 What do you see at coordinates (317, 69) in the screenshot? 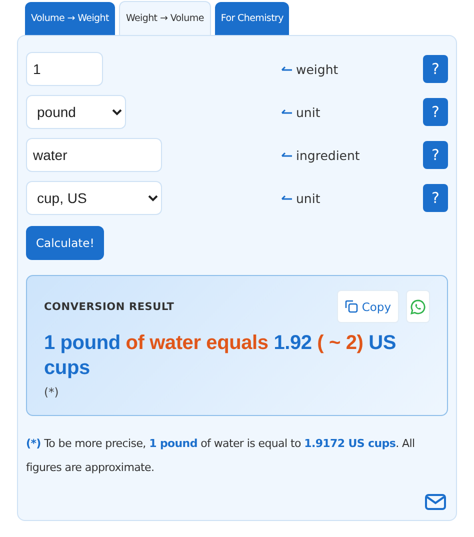
I see `field-label: weight` at bounding box center [317, 69].